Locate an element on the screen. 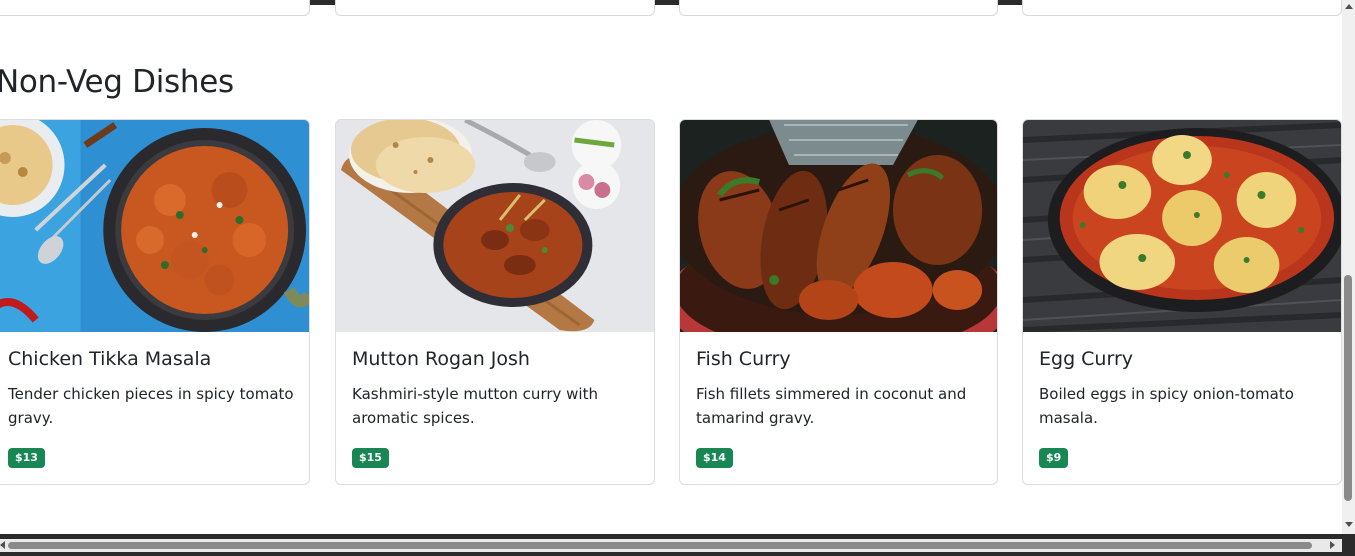 The width and height of the screenshot is (1355, 556). price-badge: $13 is located at coordinates (26, 458).